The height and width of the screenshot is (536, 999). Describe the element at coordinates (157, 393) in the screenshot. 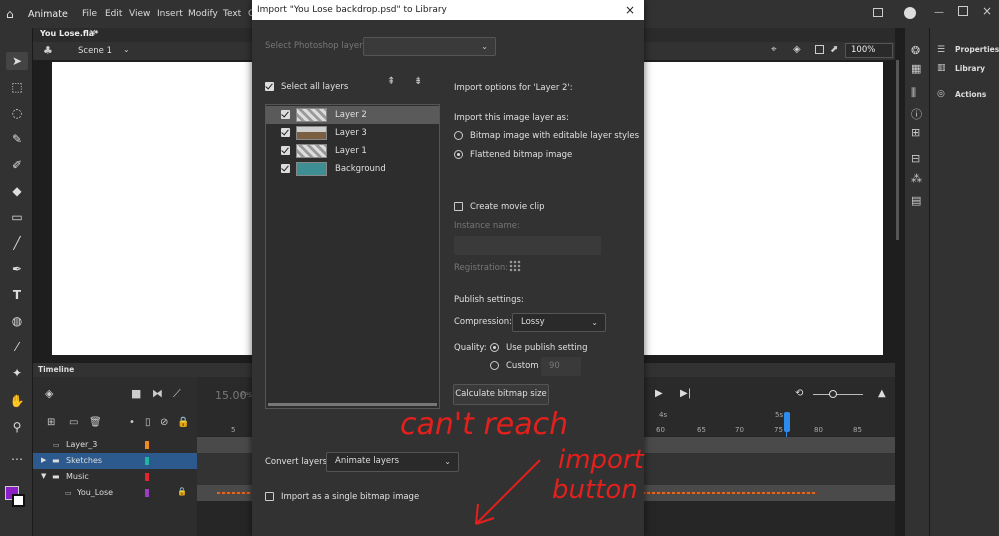

I see `parenting-icon: ⧓` at that location.